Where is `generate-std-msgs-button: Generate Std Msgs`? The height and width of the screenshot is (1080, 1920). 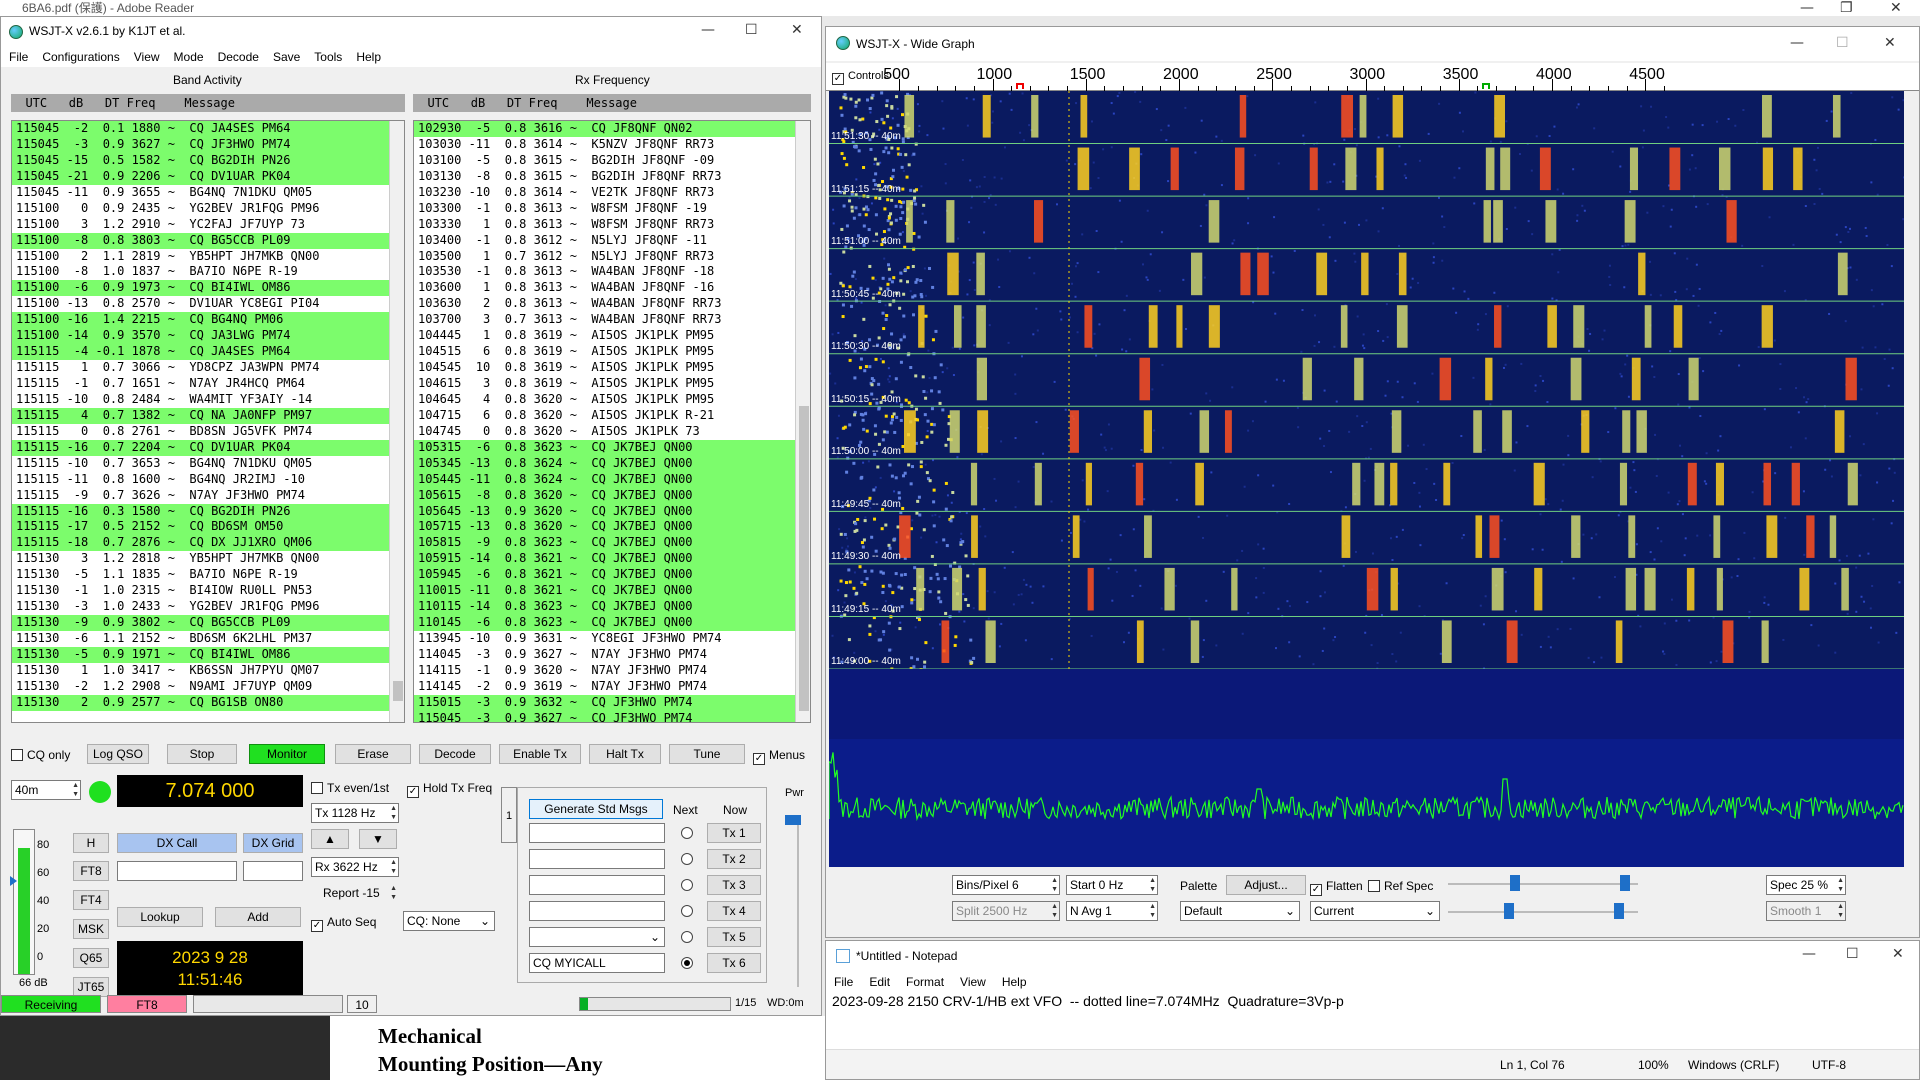
generate-std-msgs-button: Generate Std Msgs is located at coordinates (596, 809).